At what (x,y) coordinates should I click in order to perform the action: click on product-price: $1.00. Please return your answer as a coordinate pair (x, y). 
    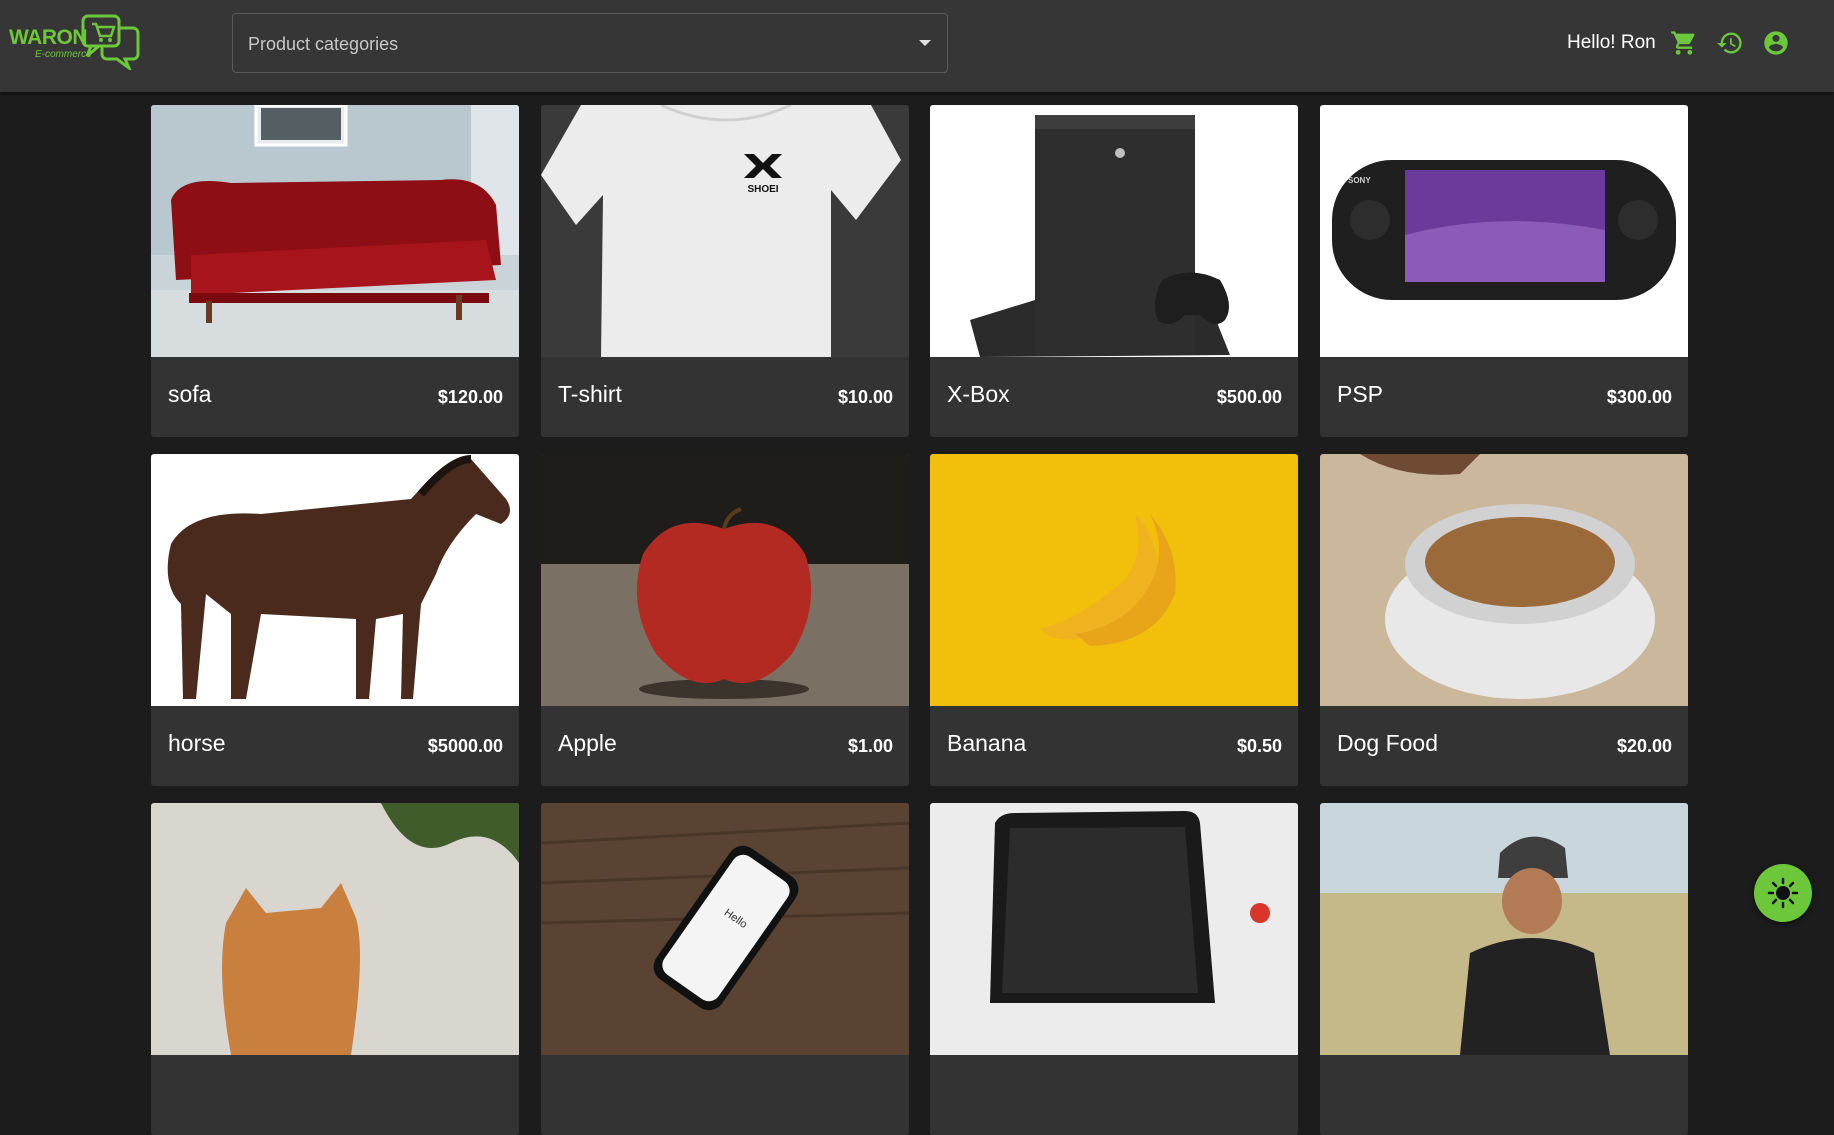
    Looking at the image, I should click on (870, 746).